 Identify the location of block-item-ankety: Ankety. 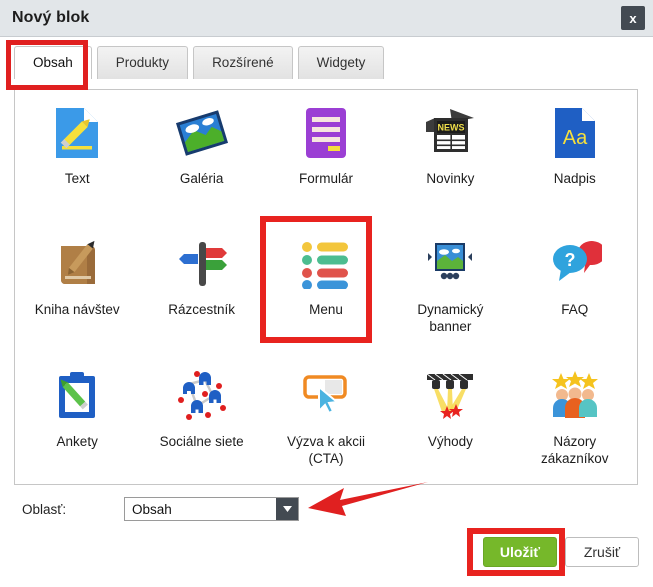
(77, 418).